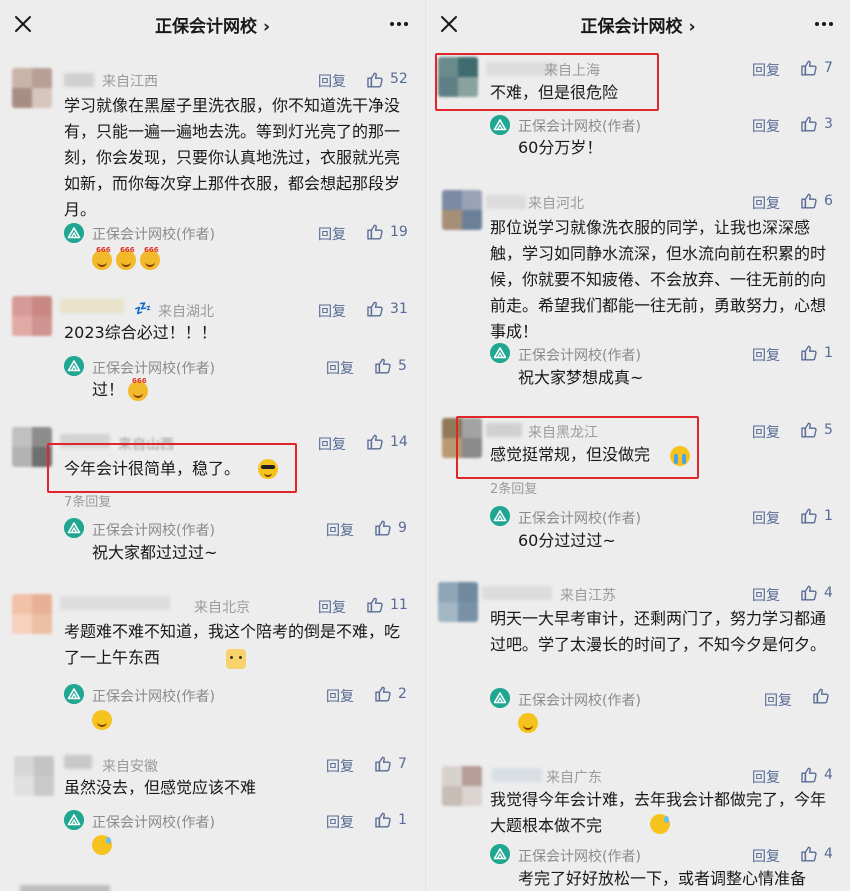 The width and height of the screenshot is (850, 891). Describe the element at coordinates (143, 309) in the screenshot. I see `sleep-icon: 💤` at that location.